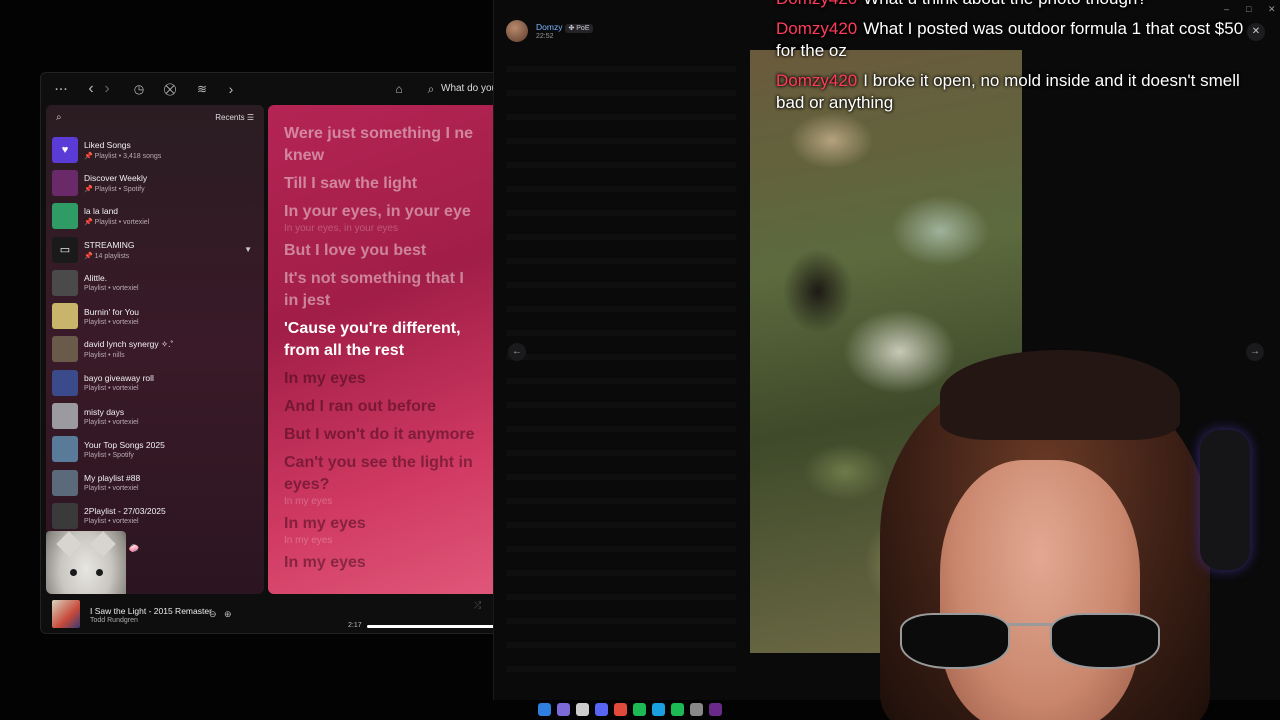  I want to click on chat-text: What u think about the photo though?, so click(1005, 4).